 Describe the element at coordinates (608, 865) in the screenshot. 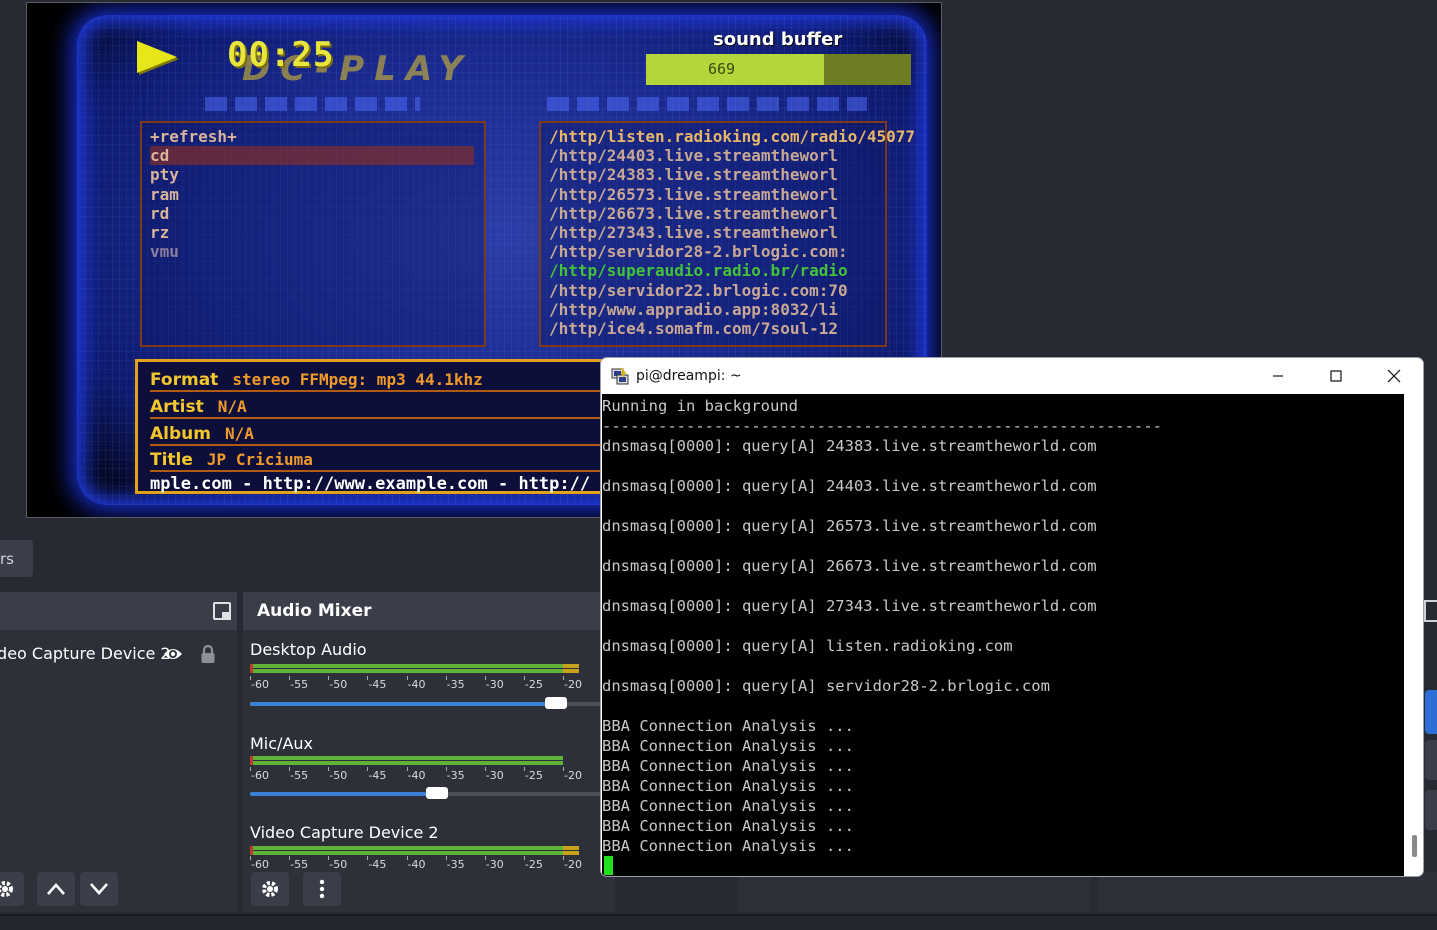

I see `terminal-cursor` at that location.